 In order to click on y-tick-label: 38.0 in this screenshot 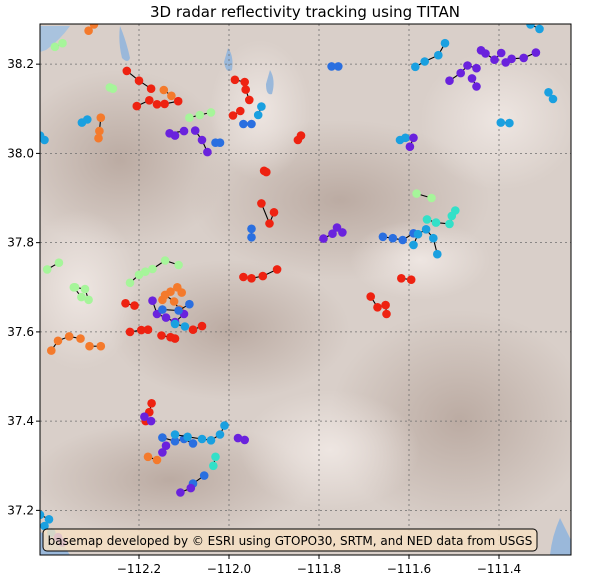, I will do `click(20, 153)`.